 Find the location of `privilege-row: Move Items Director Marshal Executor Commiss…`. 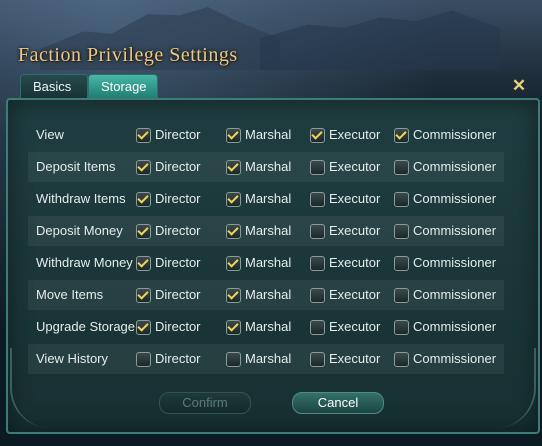

privilege-row: Move Items Director Marshal Executor Commiss… is located at coordinates (266, 295).